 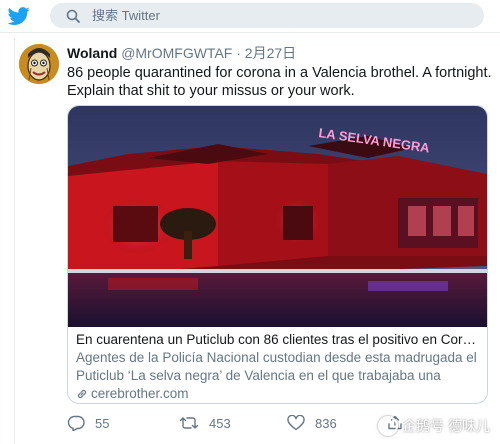 What do you see at coordinates (88, 423) in the screenshot?
I see `reply-button: 55` at bounding box center [88, 423].